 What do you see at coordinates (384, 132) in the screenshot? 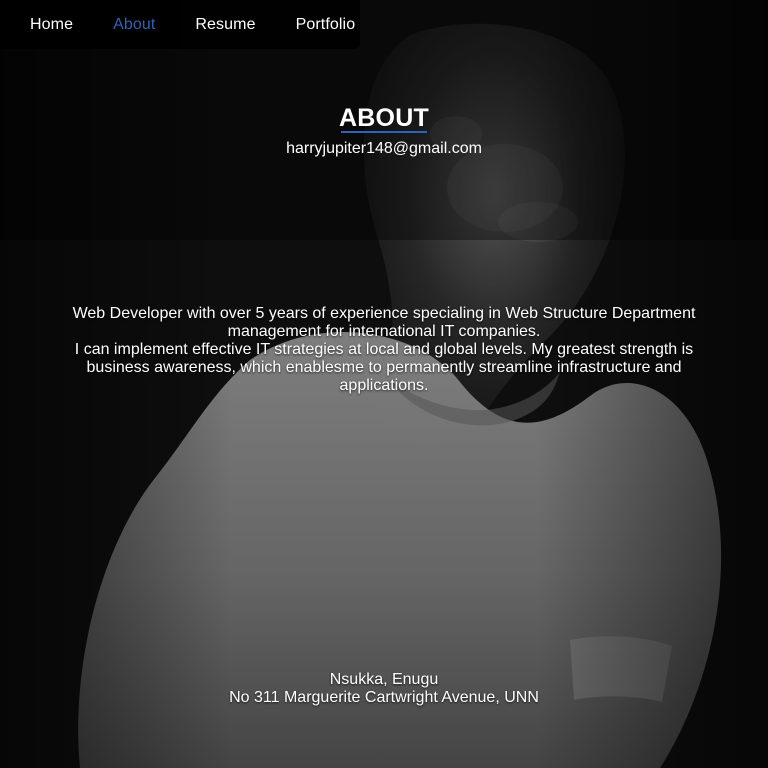
I see `about-title-underline` at bounding box center [384, 132].